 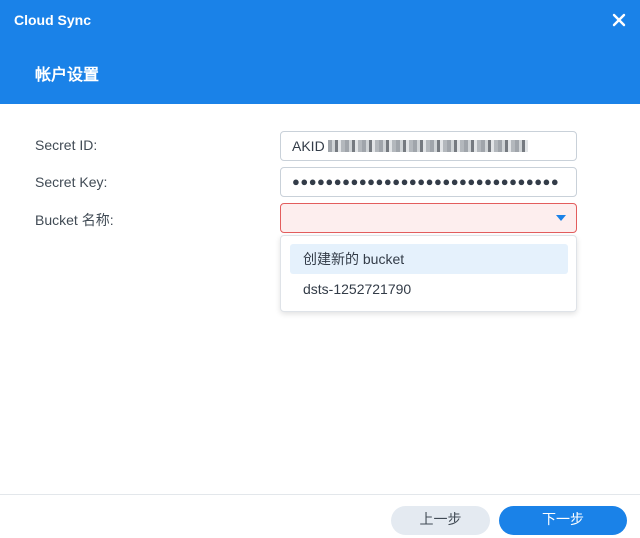 I want to click on bucket-dropdown-menu: 创建新的 bucket dsts-1252721790, so click(x=428, y=273).